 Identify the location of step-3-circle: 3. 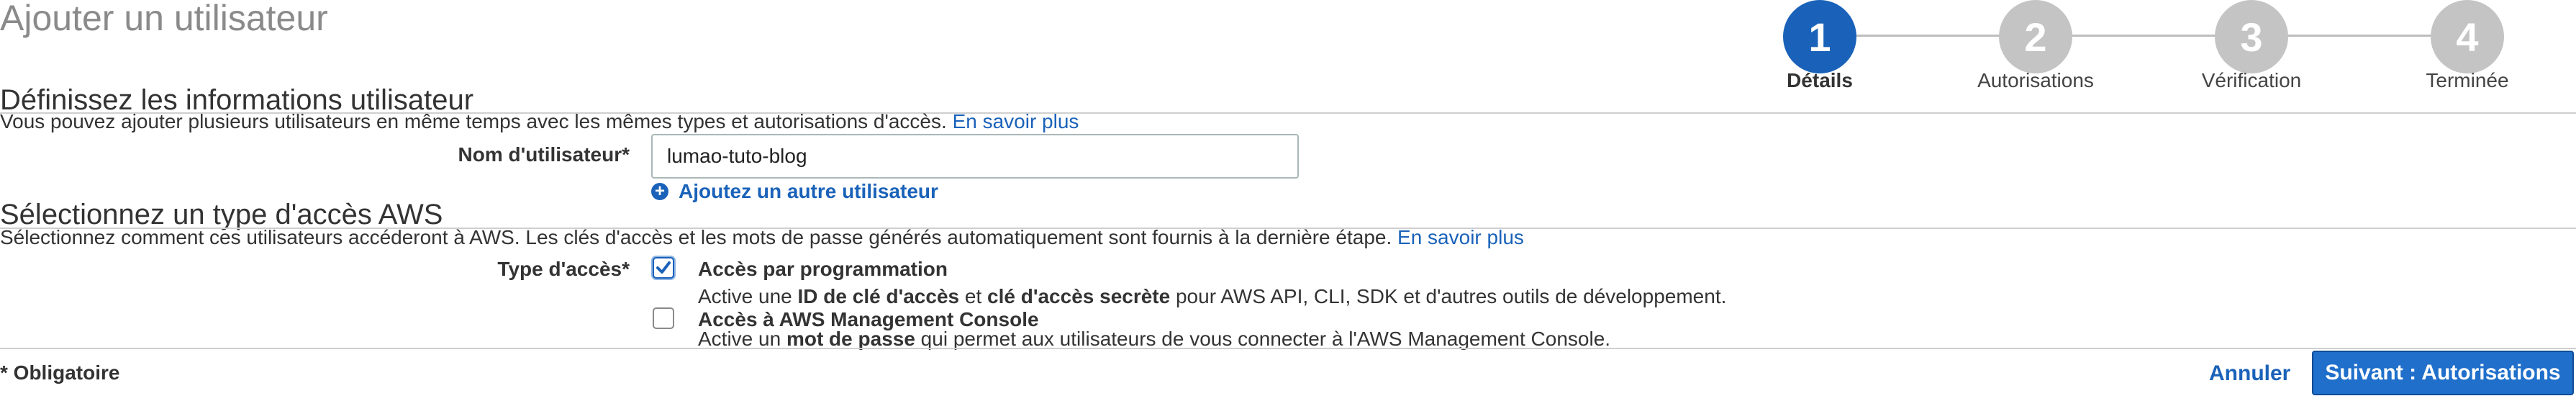
(2251, 36).